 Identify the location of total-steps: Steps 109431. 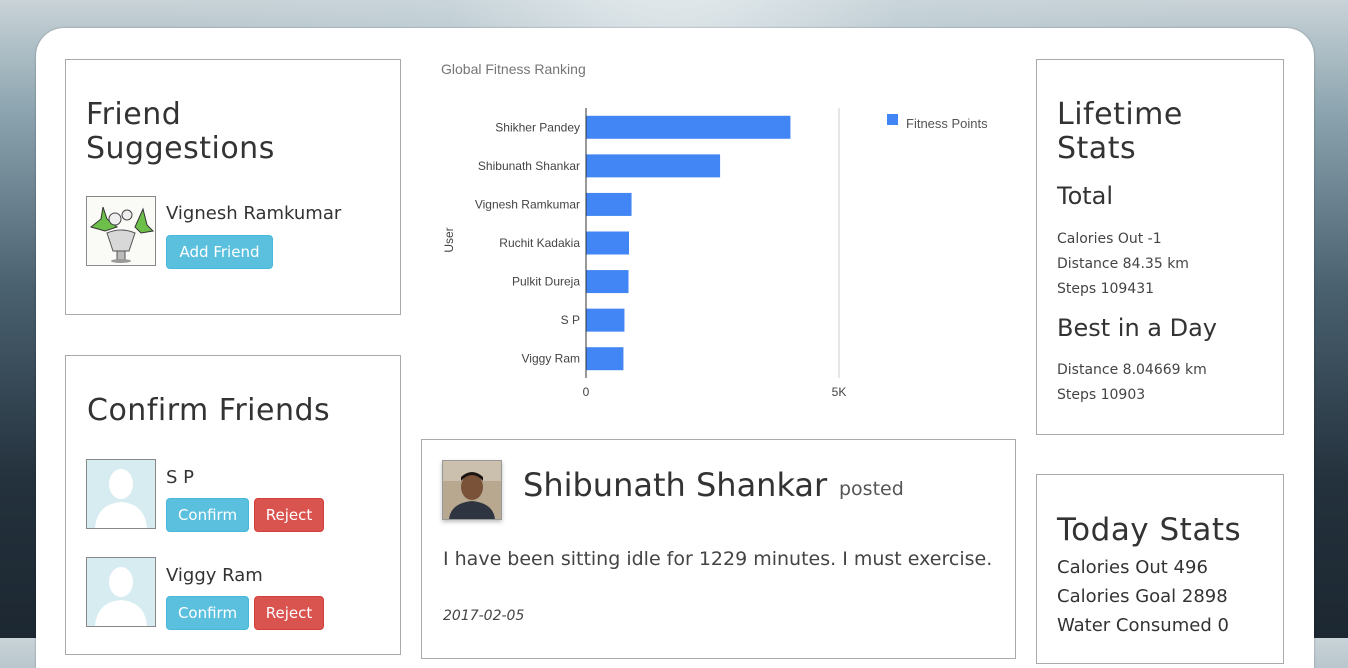
(1106, 289).